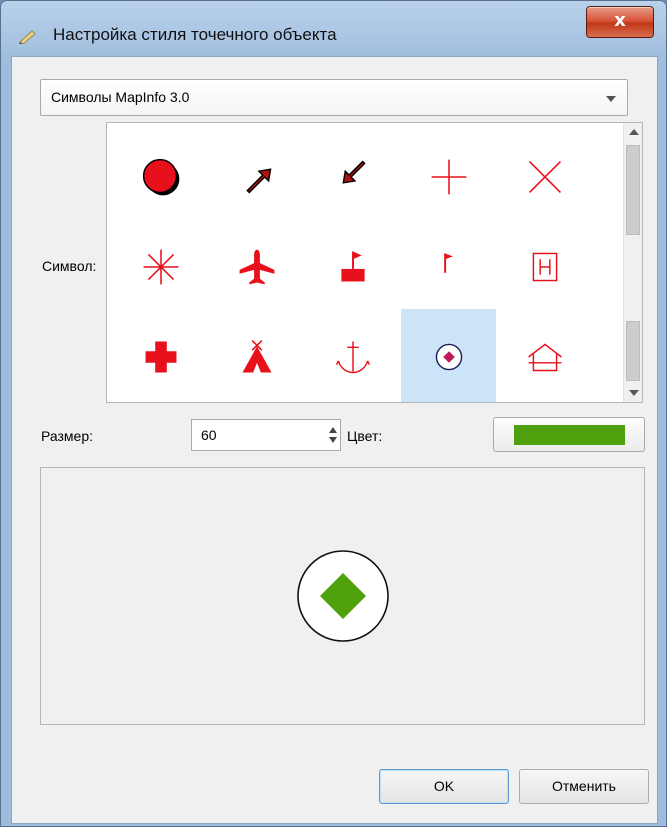 This screenshot has width=667, height=827. I want to click on symbol-anchor, so click(352, 355).